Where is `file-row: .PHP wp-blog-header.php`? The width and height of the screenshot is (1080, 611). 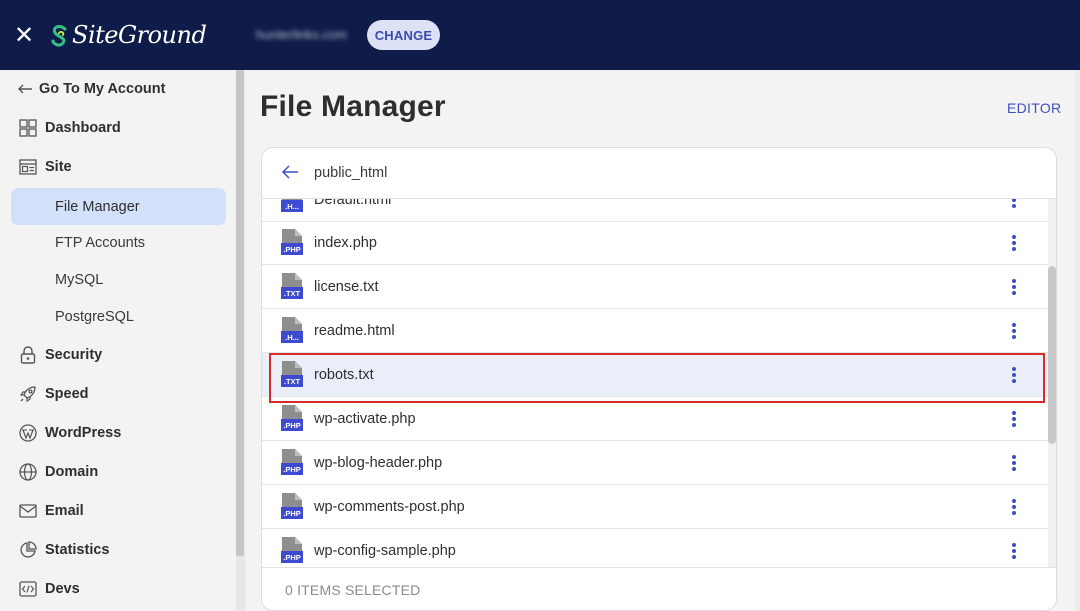 file-row: .PHP wp-blog-header.php is located at coordinates (655, 463).